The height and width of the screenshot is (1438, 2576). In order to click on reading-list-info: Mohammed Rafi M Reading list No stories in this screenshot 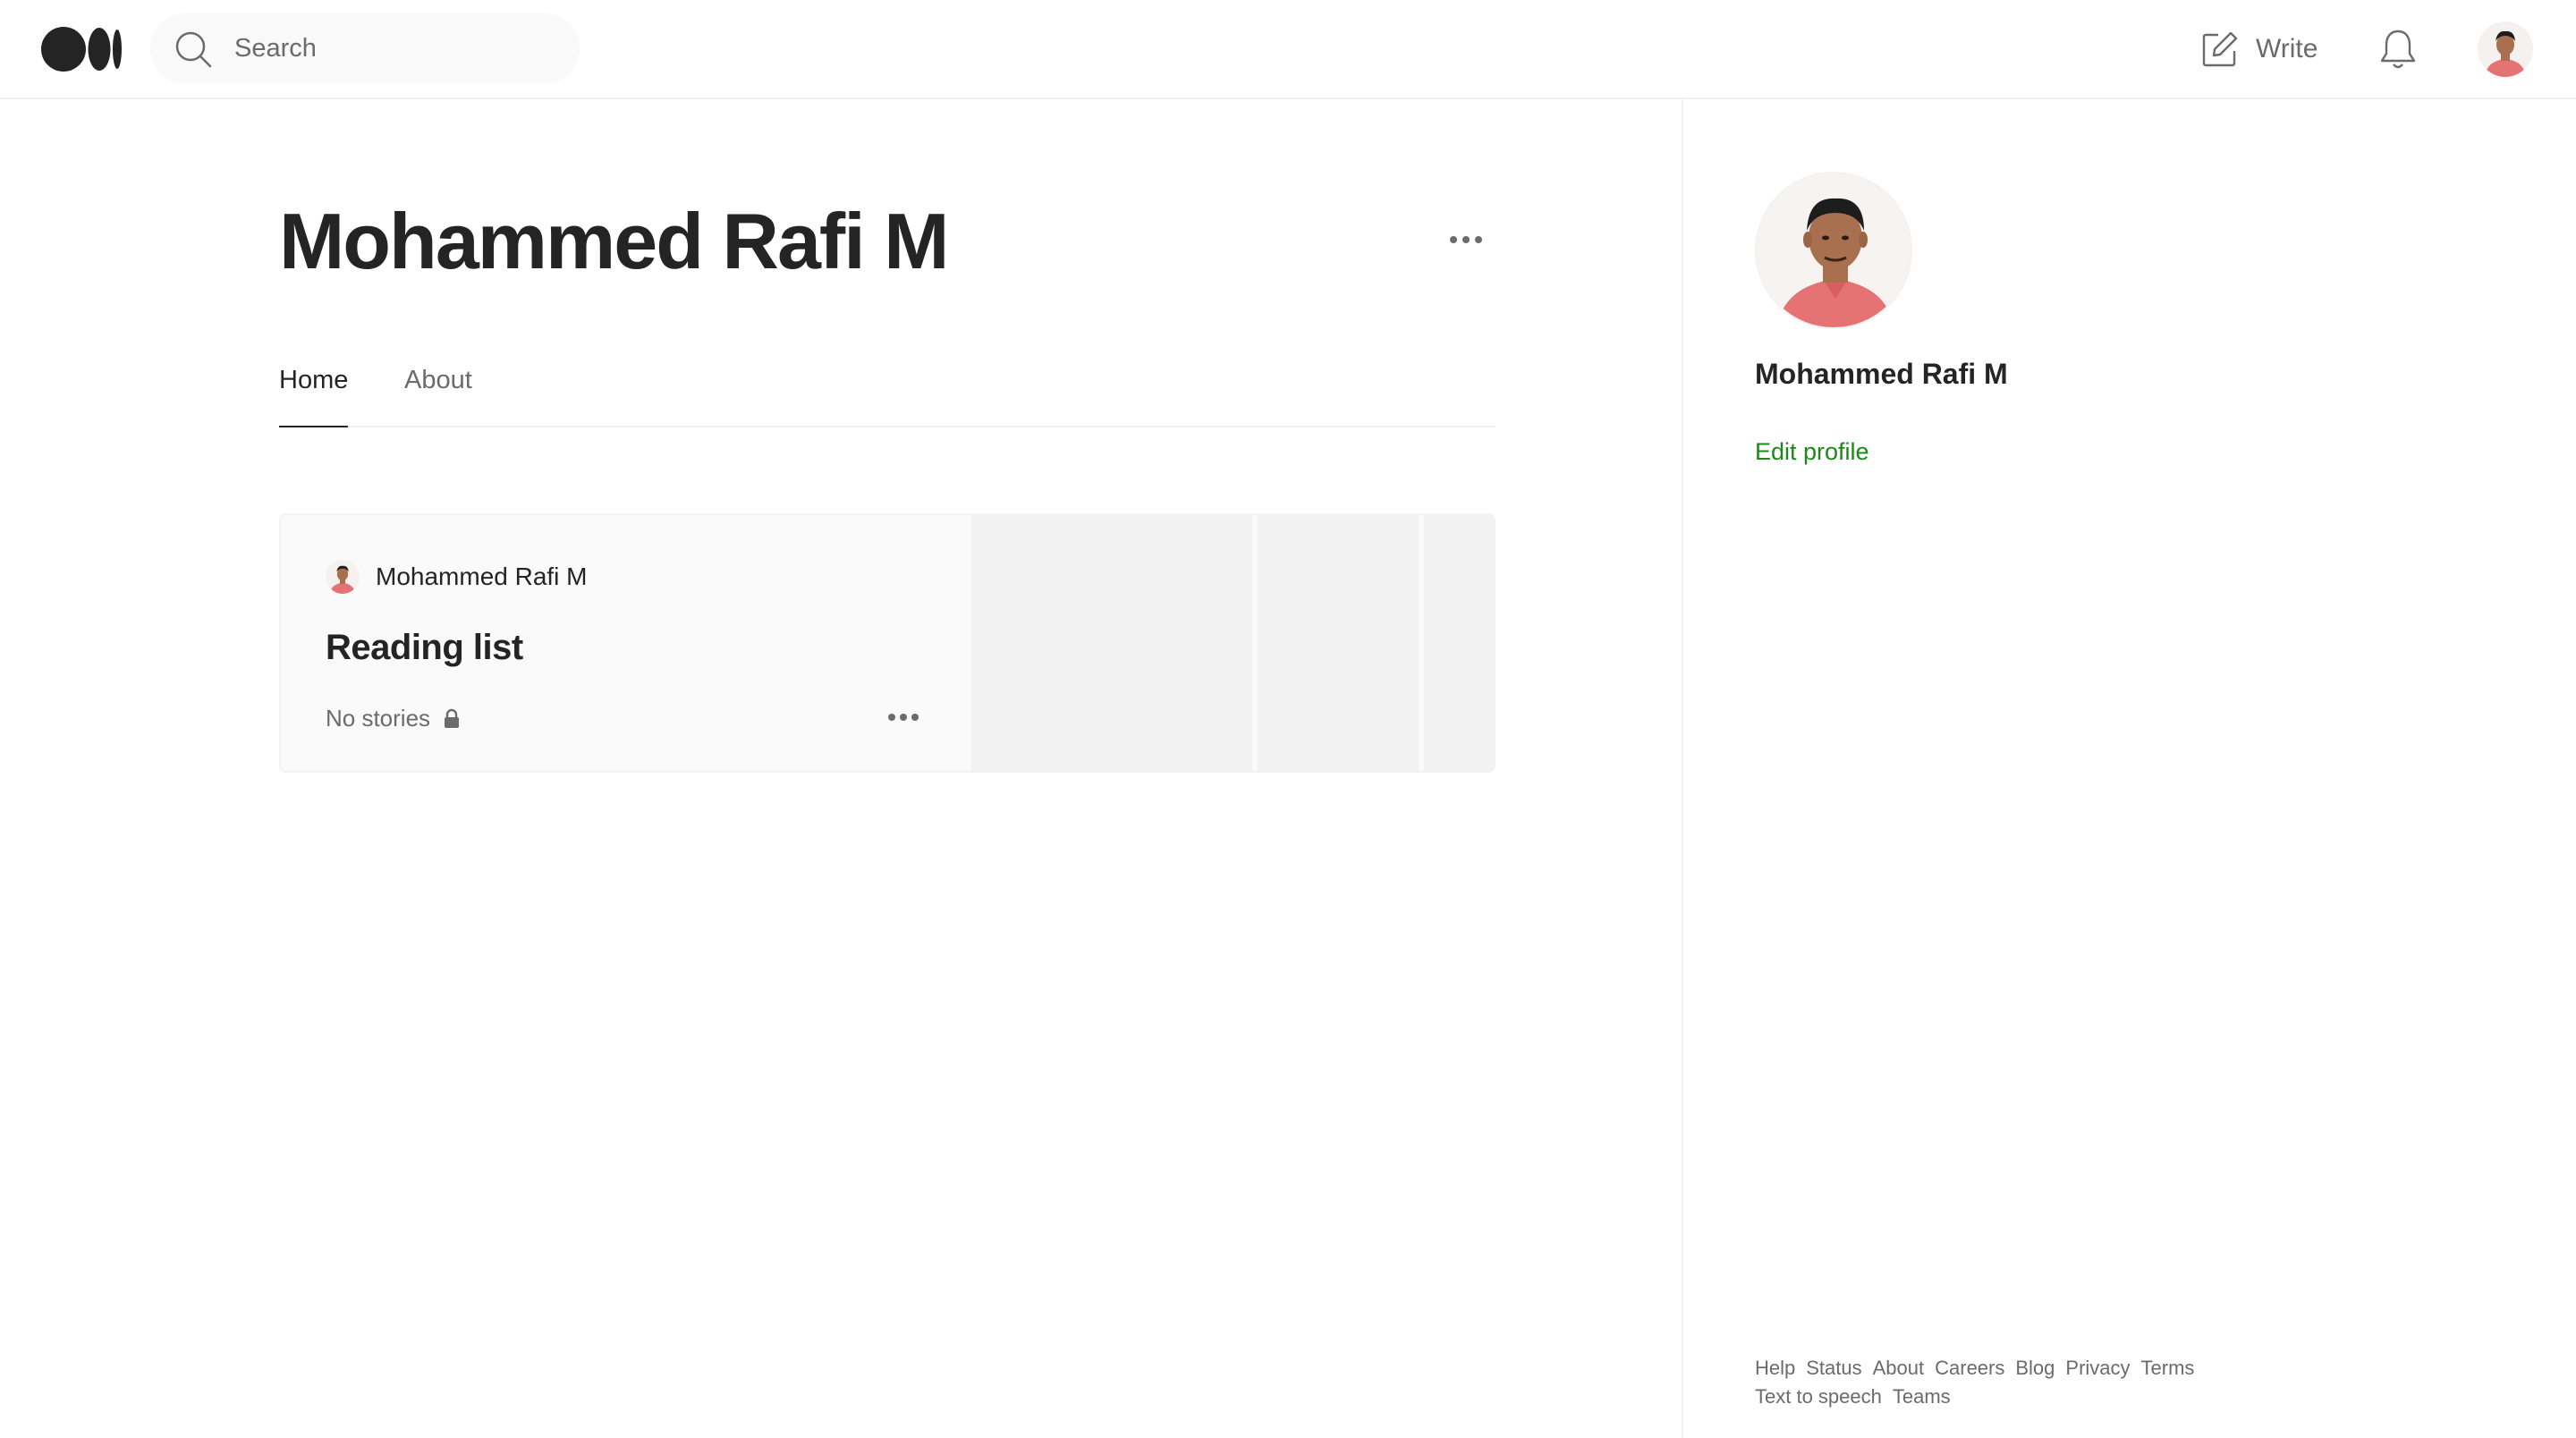, I will do `click(625, 643)`.